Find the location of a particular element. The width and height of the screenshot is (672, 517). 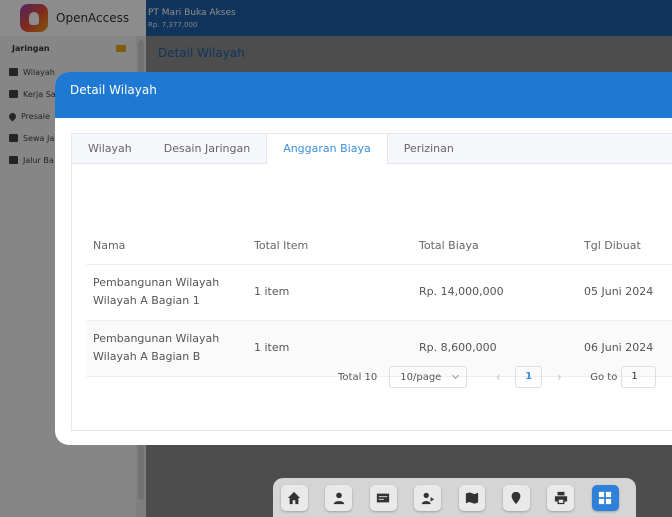

location-icon is located at coordinates (516, 497).